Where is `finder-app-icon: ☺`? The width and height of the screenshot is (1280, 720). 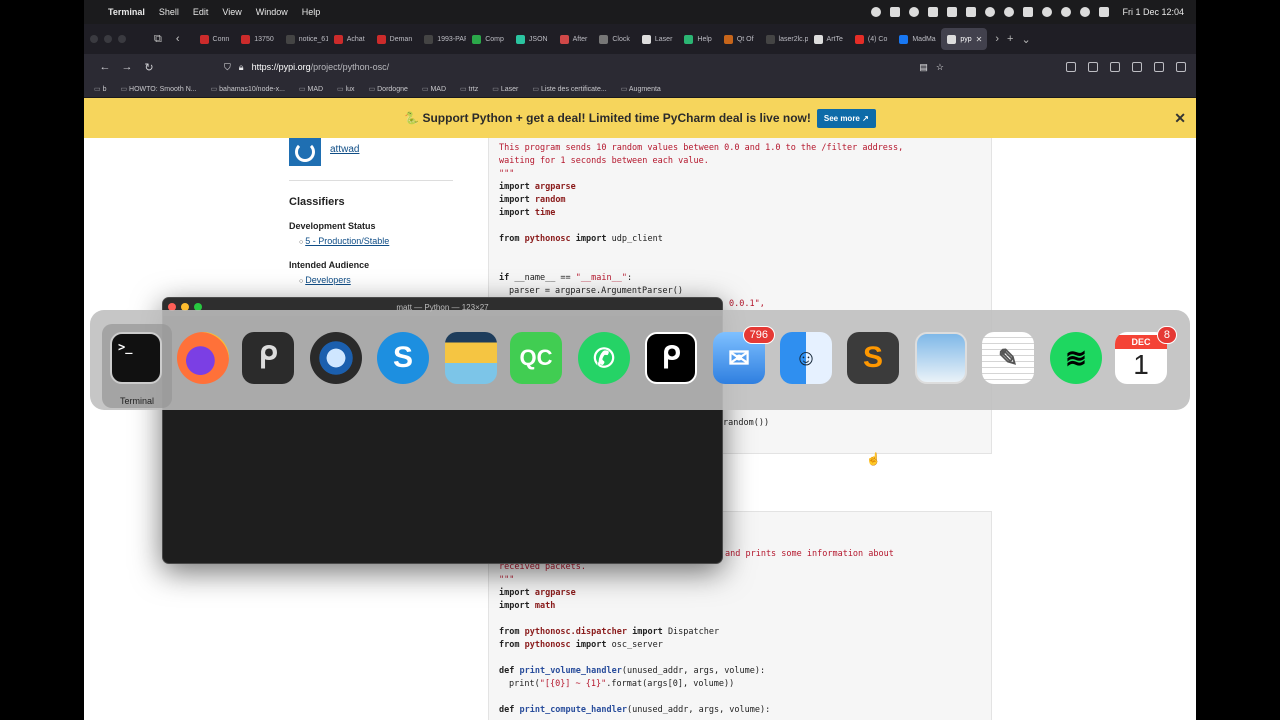
finder-app-icon: ☺ is located at coordinates (807, 359).